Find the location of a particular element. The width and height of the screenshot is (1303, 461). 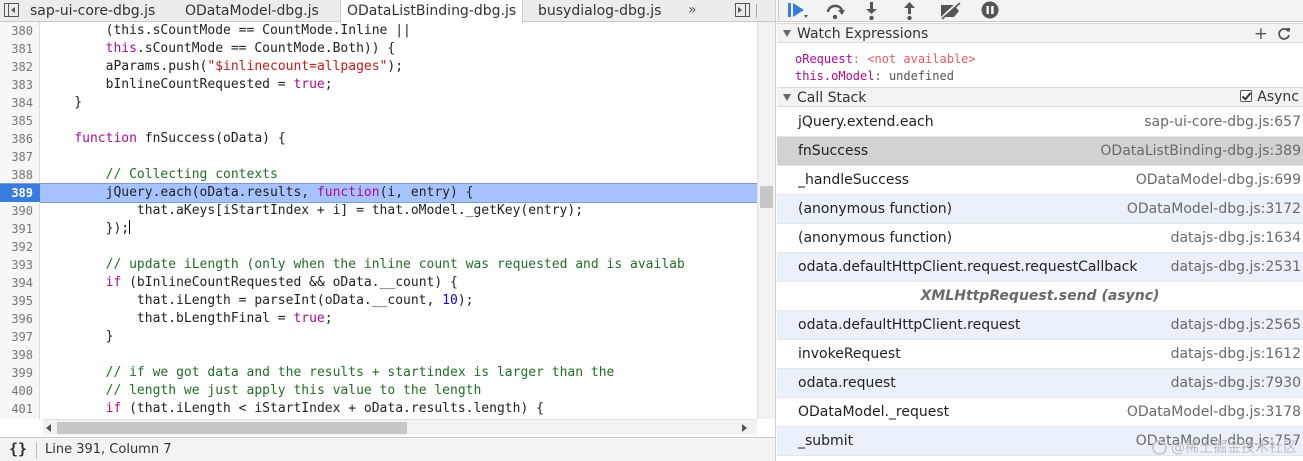

tab-odatalistbinding: ODataListBinding-dbg.js is located at coordinates (432, 11).